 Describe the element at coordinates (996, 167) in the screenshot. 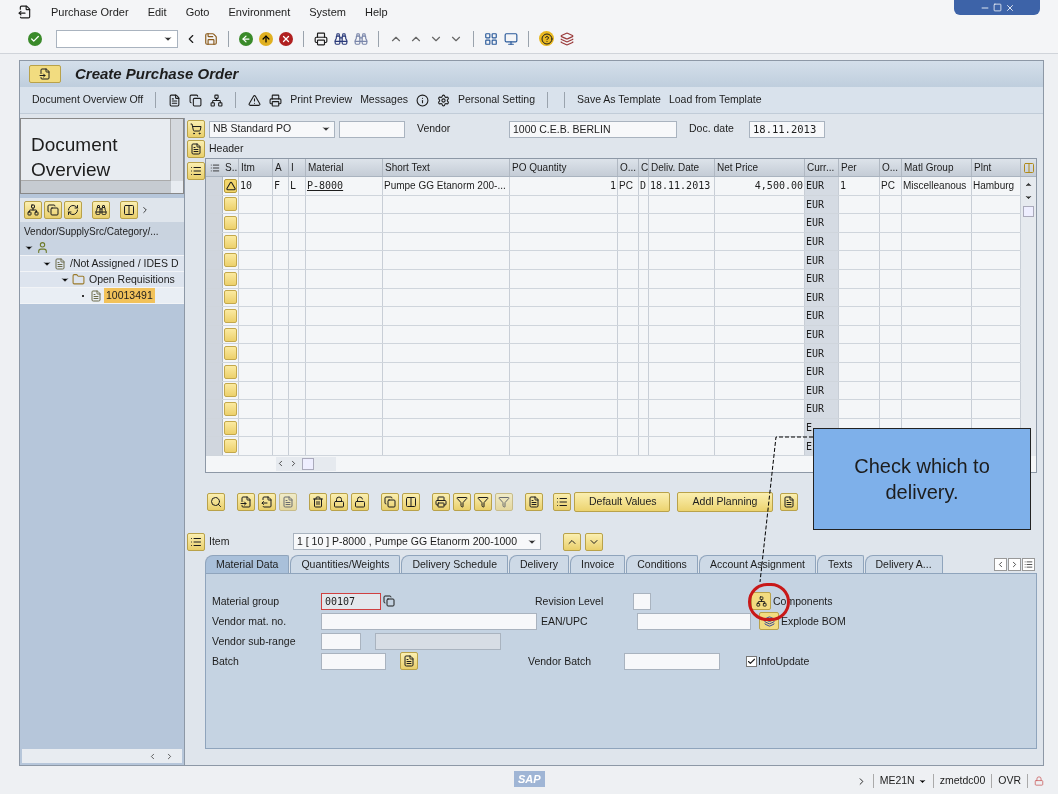

I see `column-header: Plnt` at that location.